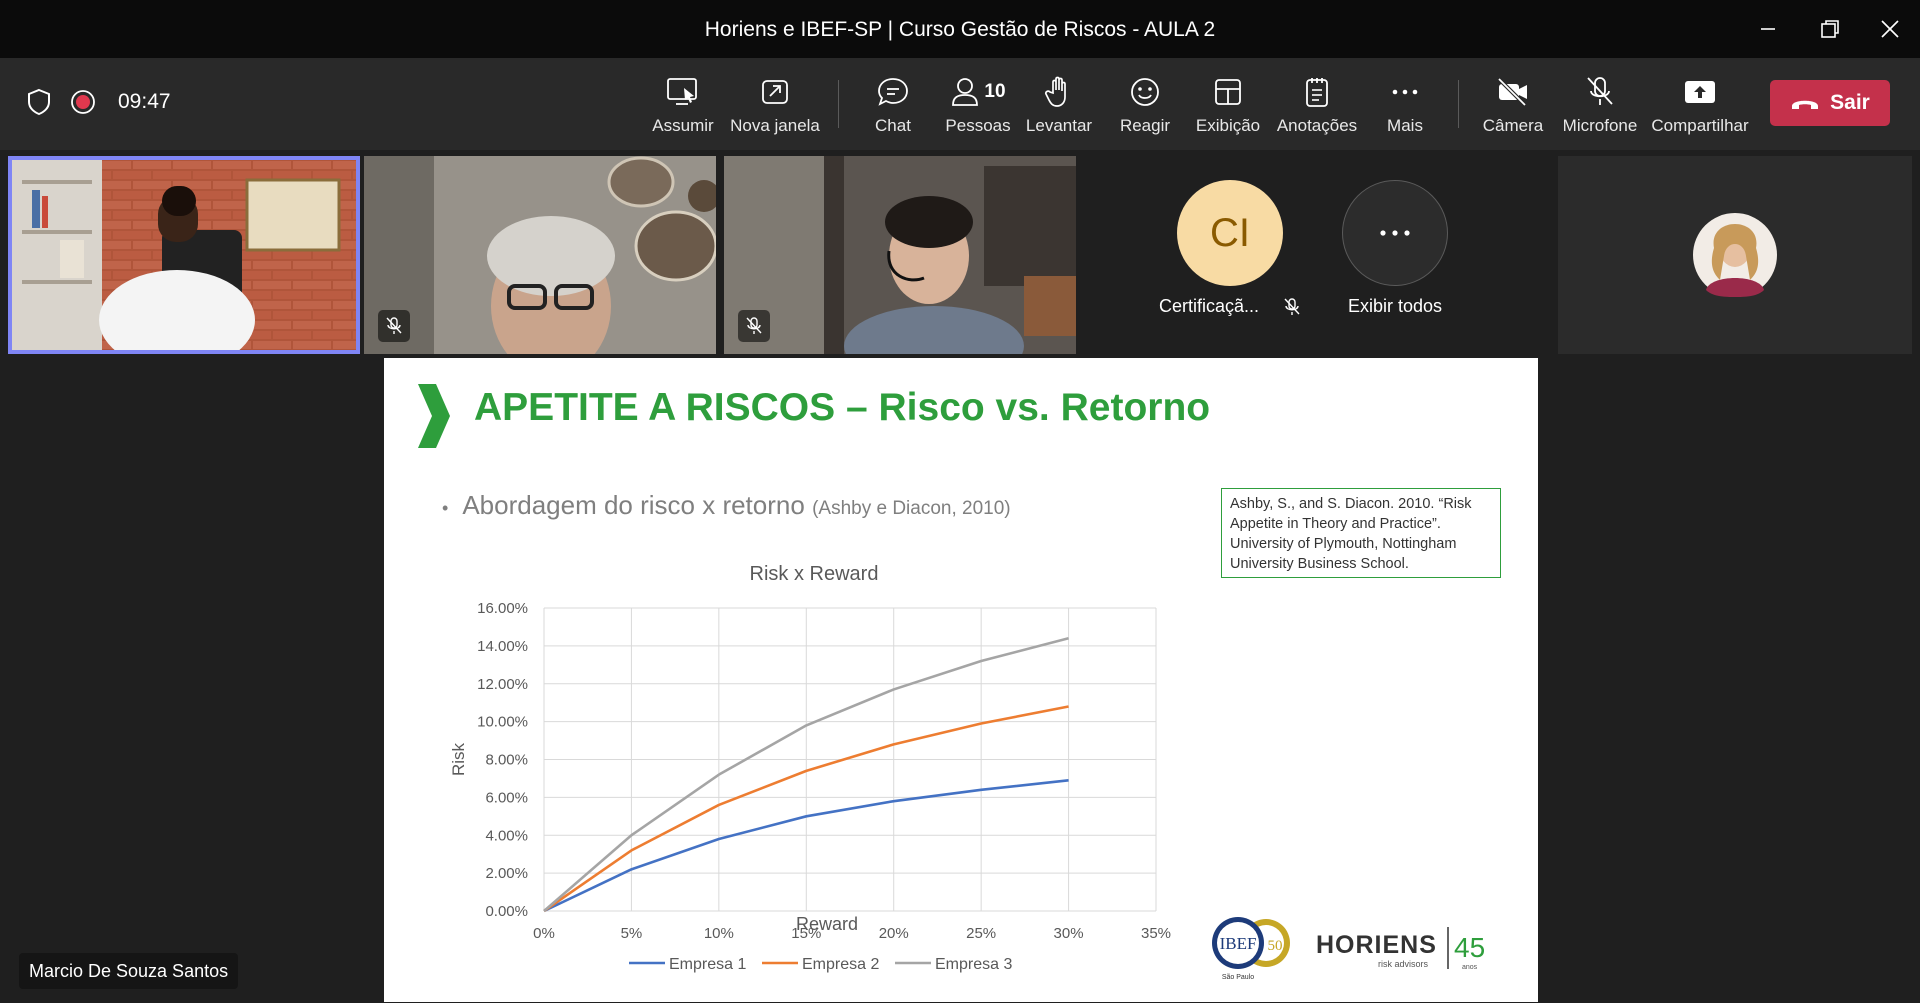 The width and height of the screenshot is (1920, 1003). I want to click on new-window-button: Nova janela, so click(775, 107).